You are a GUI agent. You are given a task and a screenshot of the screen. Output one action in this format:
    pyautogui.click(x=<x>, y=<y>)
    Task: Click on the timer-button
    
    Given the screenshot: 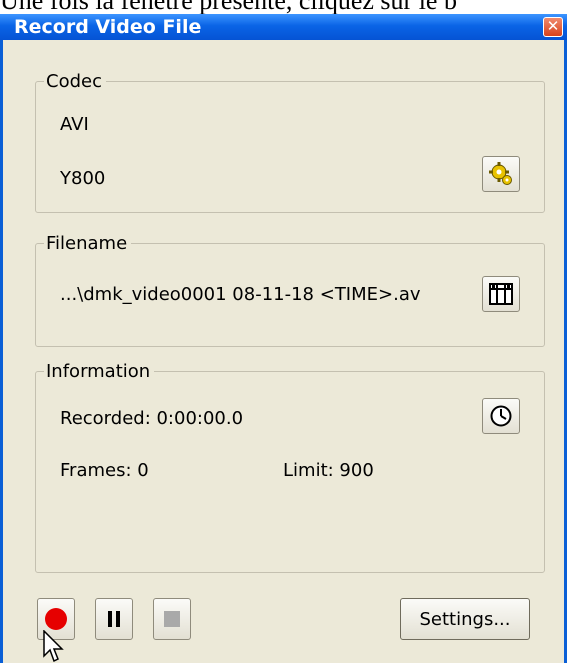 What is the action you would take?
    pyautogui.click(x=501, y=416)
    